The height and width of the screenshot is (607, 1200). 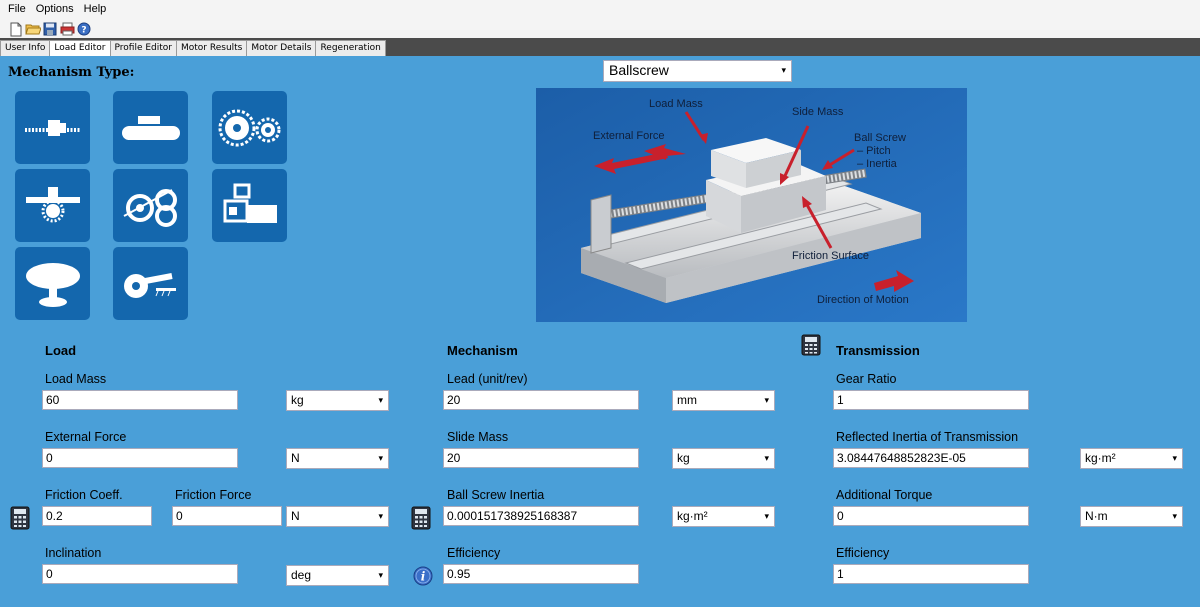 I want to click on ball-screw-inertia-unit-value: kg·m², so click(x=692, y=516).